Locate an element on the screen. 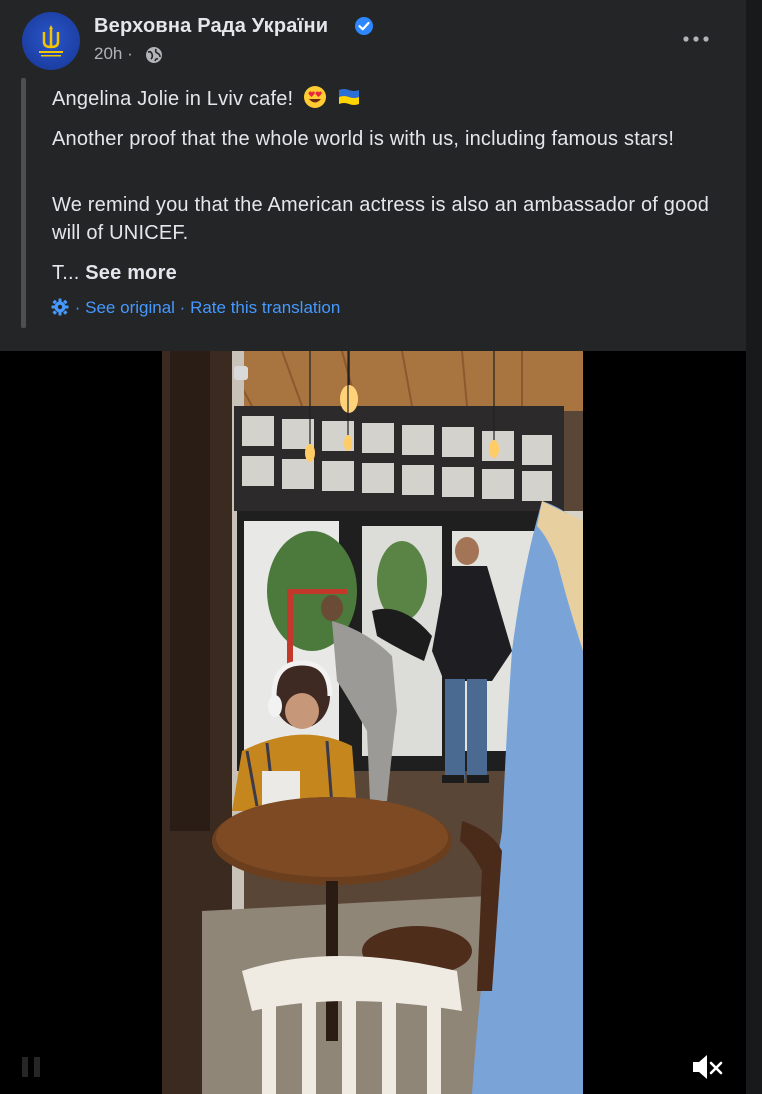 The width and height of the screenshot is (762, 1094). globe-icon is located at coordinates (154, 55).